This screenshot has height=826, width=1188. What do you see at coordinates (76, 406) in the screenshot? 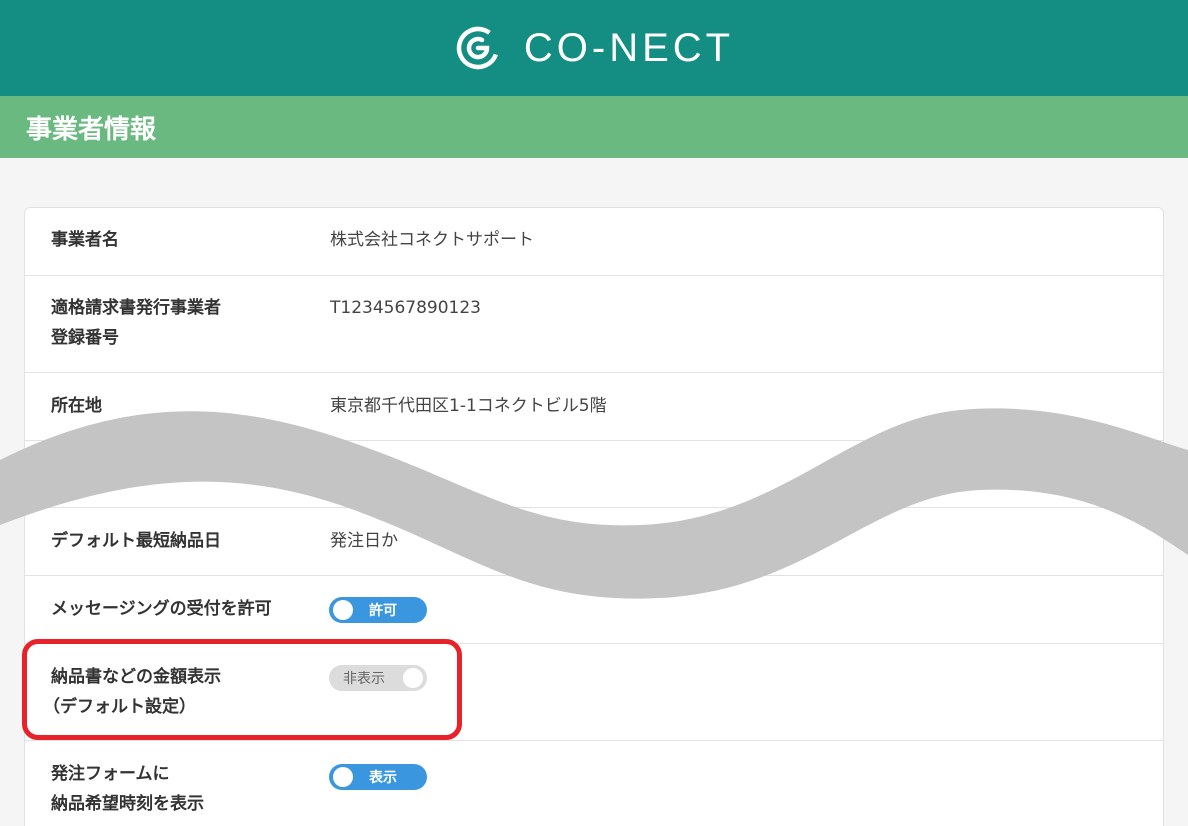
I see `row-label: 所在地` at bounding box center [76, 406].